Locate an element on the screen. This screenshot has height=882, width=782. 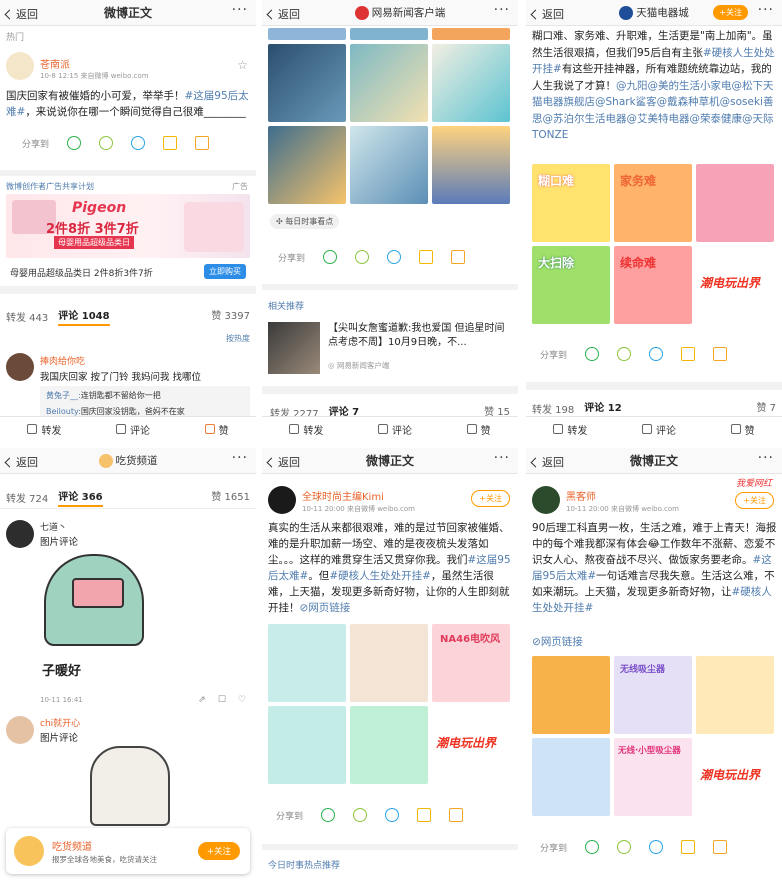
ad-banner: Pigeon 2件8折 3件7折 母婴用品超级品类日 is located at coordinates (128, 226).